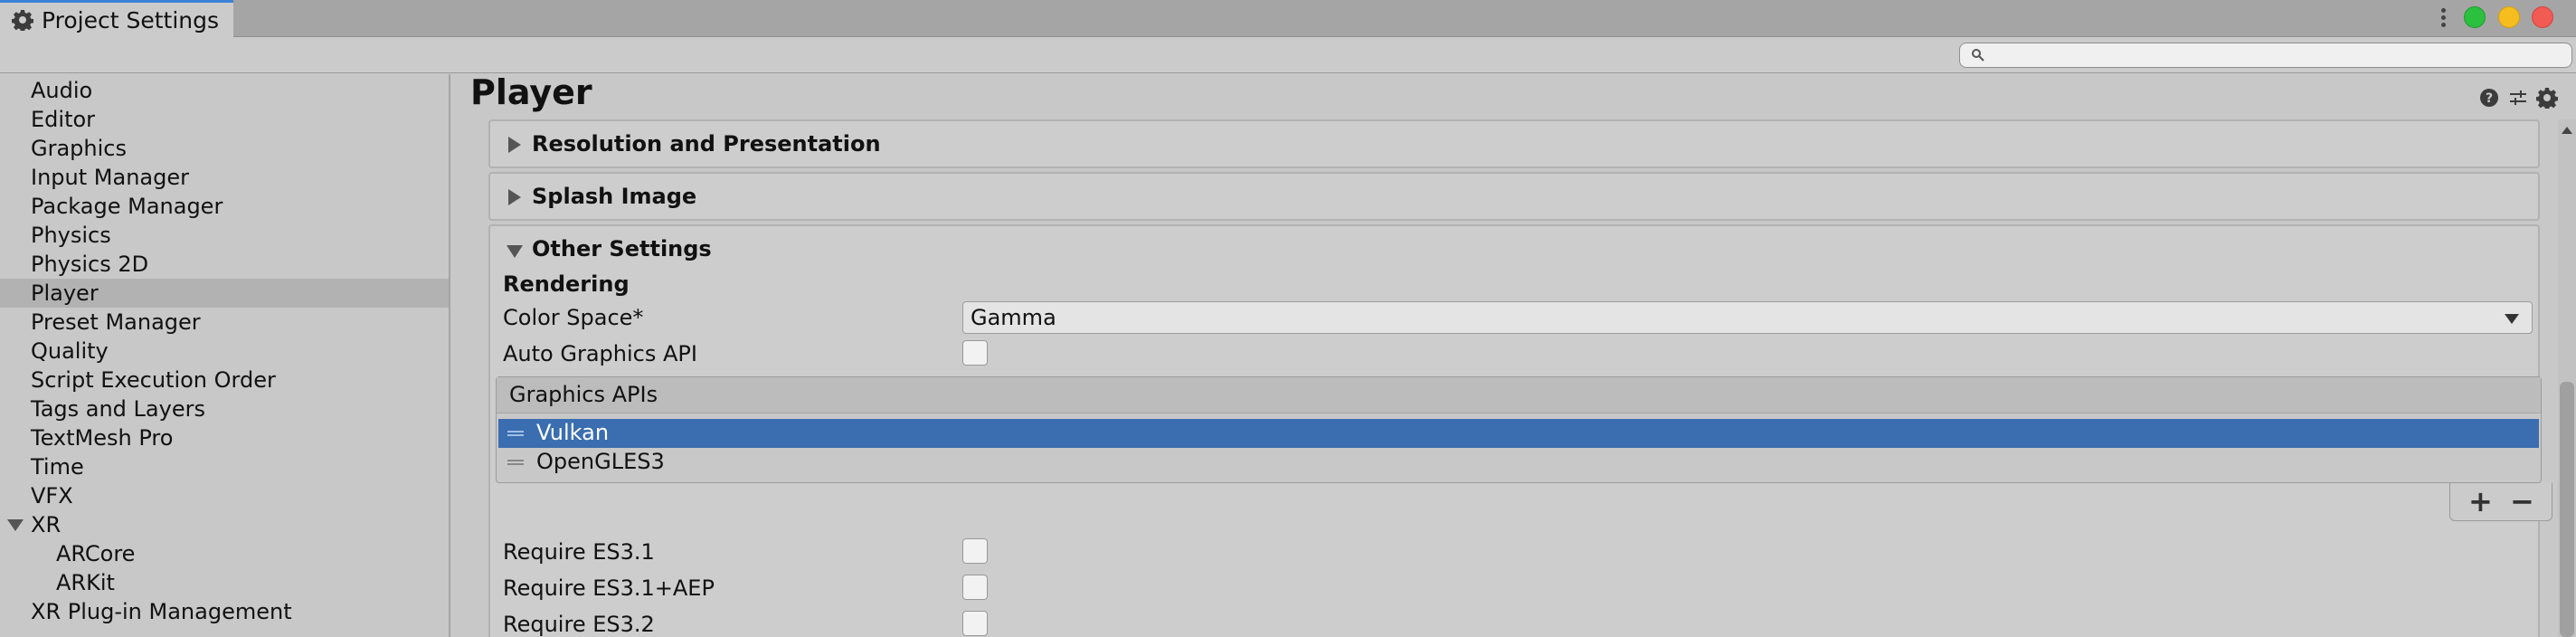 The height and width of the screenshot is (637, 2576). What do you see at coordinates (2443, 19) in the screenshot?
I see `window-menu-icon` at bounding box center [2443, 19].